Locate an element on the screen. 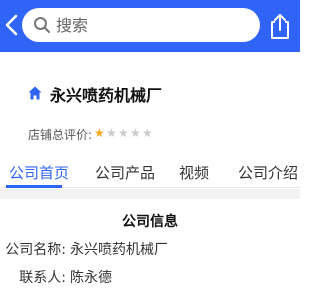  tab-products: 公司产品 is located at coordinates (125, 172).